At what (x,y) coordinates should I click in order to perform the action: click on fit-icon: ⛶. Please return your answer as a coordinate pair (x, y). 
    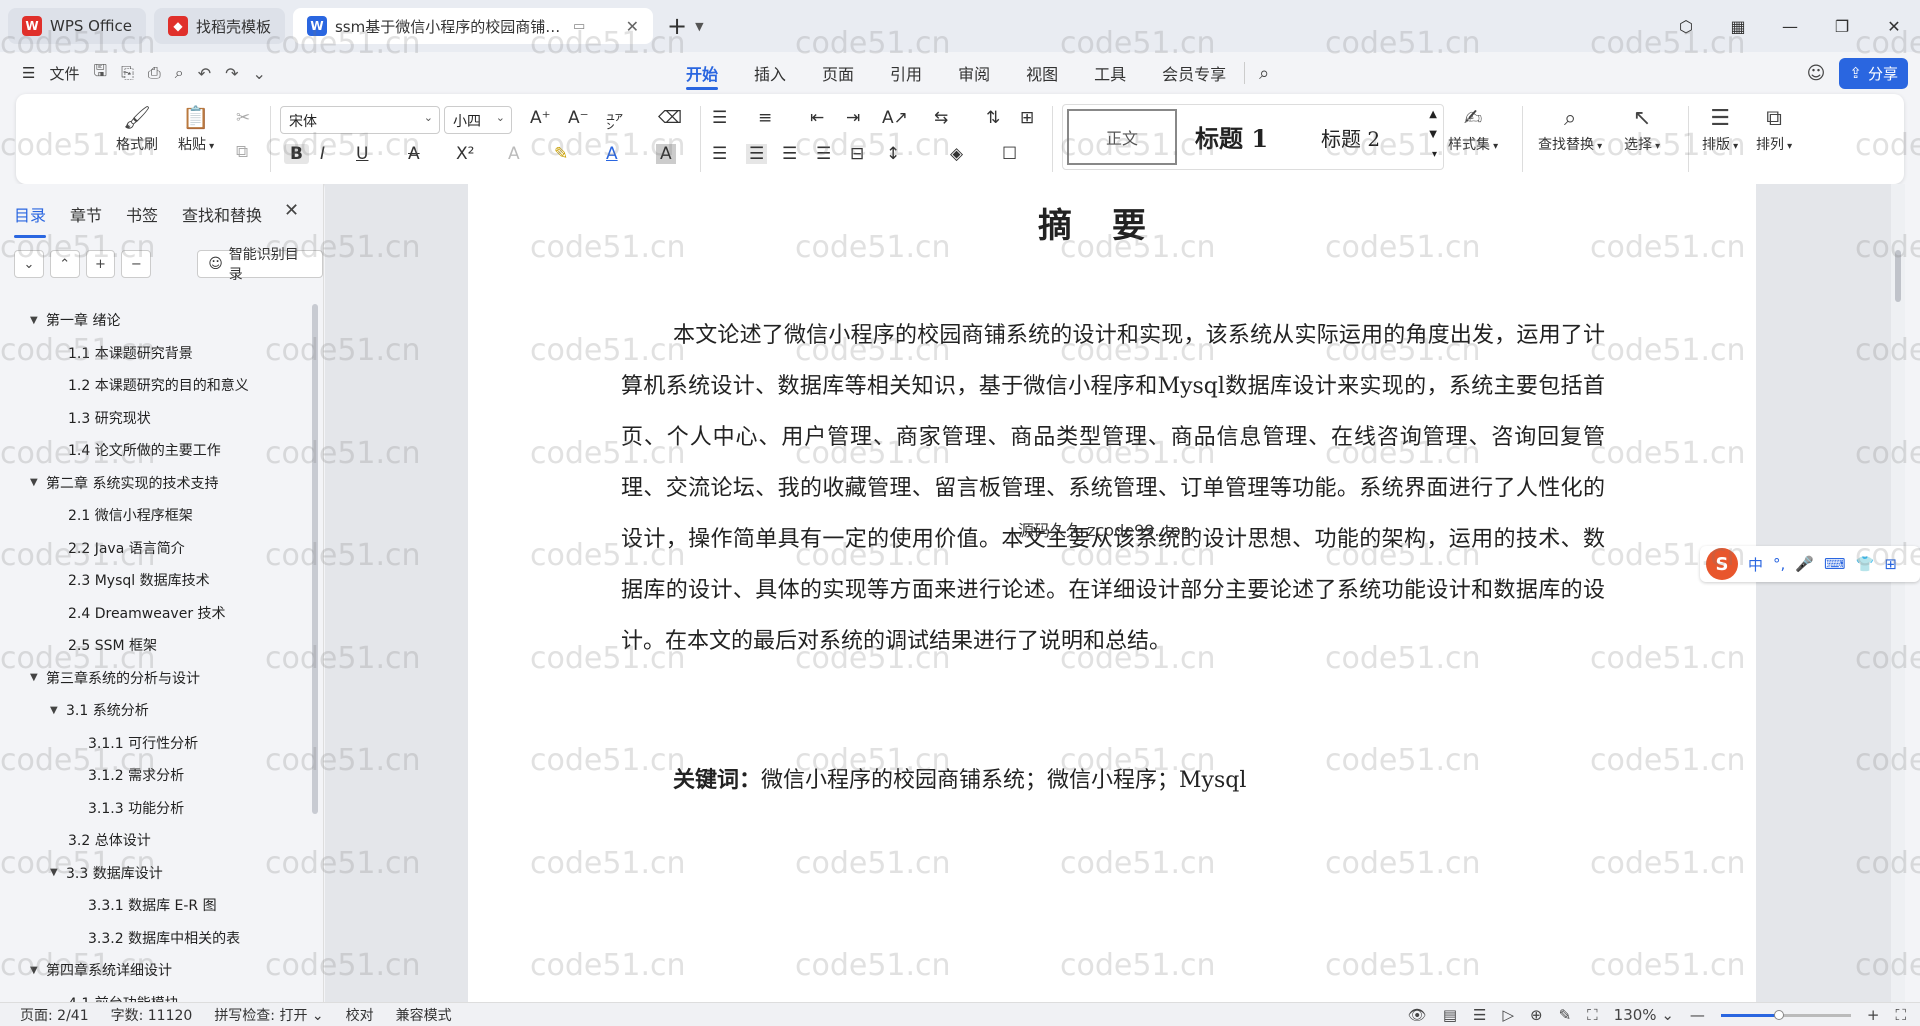
    Looking at the image, I should click on (1592, 1015).